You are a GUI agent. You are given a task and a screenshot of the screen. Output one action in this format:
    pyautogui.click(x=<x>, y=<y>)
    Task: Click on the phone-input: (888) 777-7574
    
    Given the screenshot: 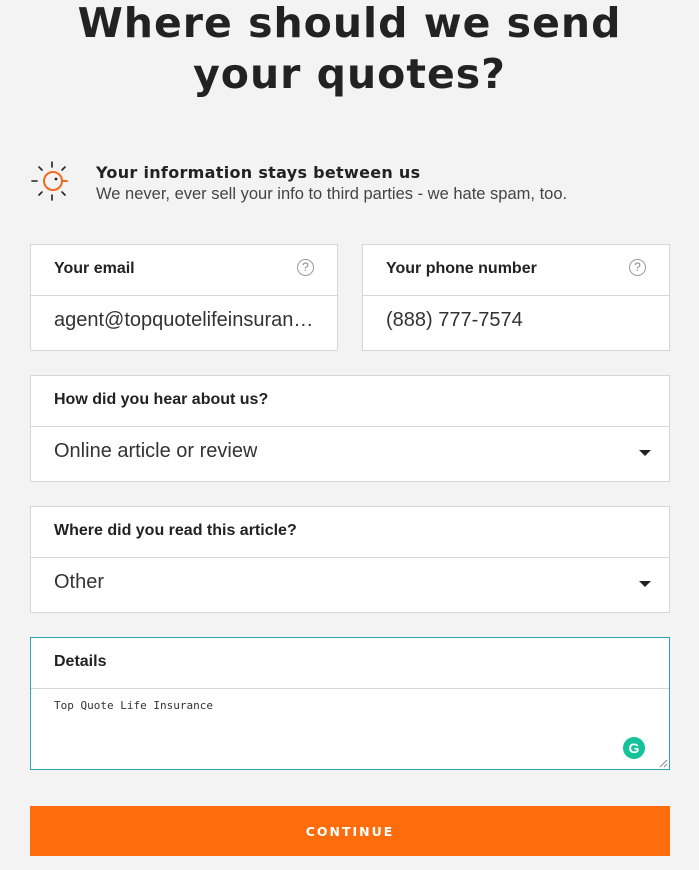 What is the action you would take?
    pyautogui.click(x=454, y=320)
    